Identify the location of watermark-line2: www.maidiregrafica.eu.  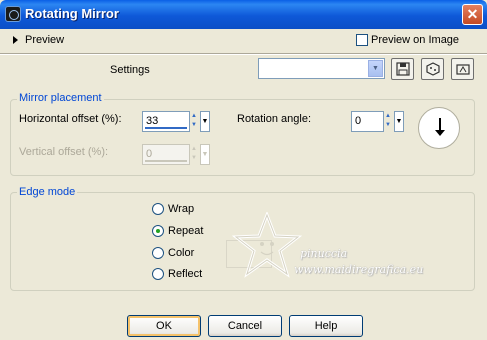
(359, 269).